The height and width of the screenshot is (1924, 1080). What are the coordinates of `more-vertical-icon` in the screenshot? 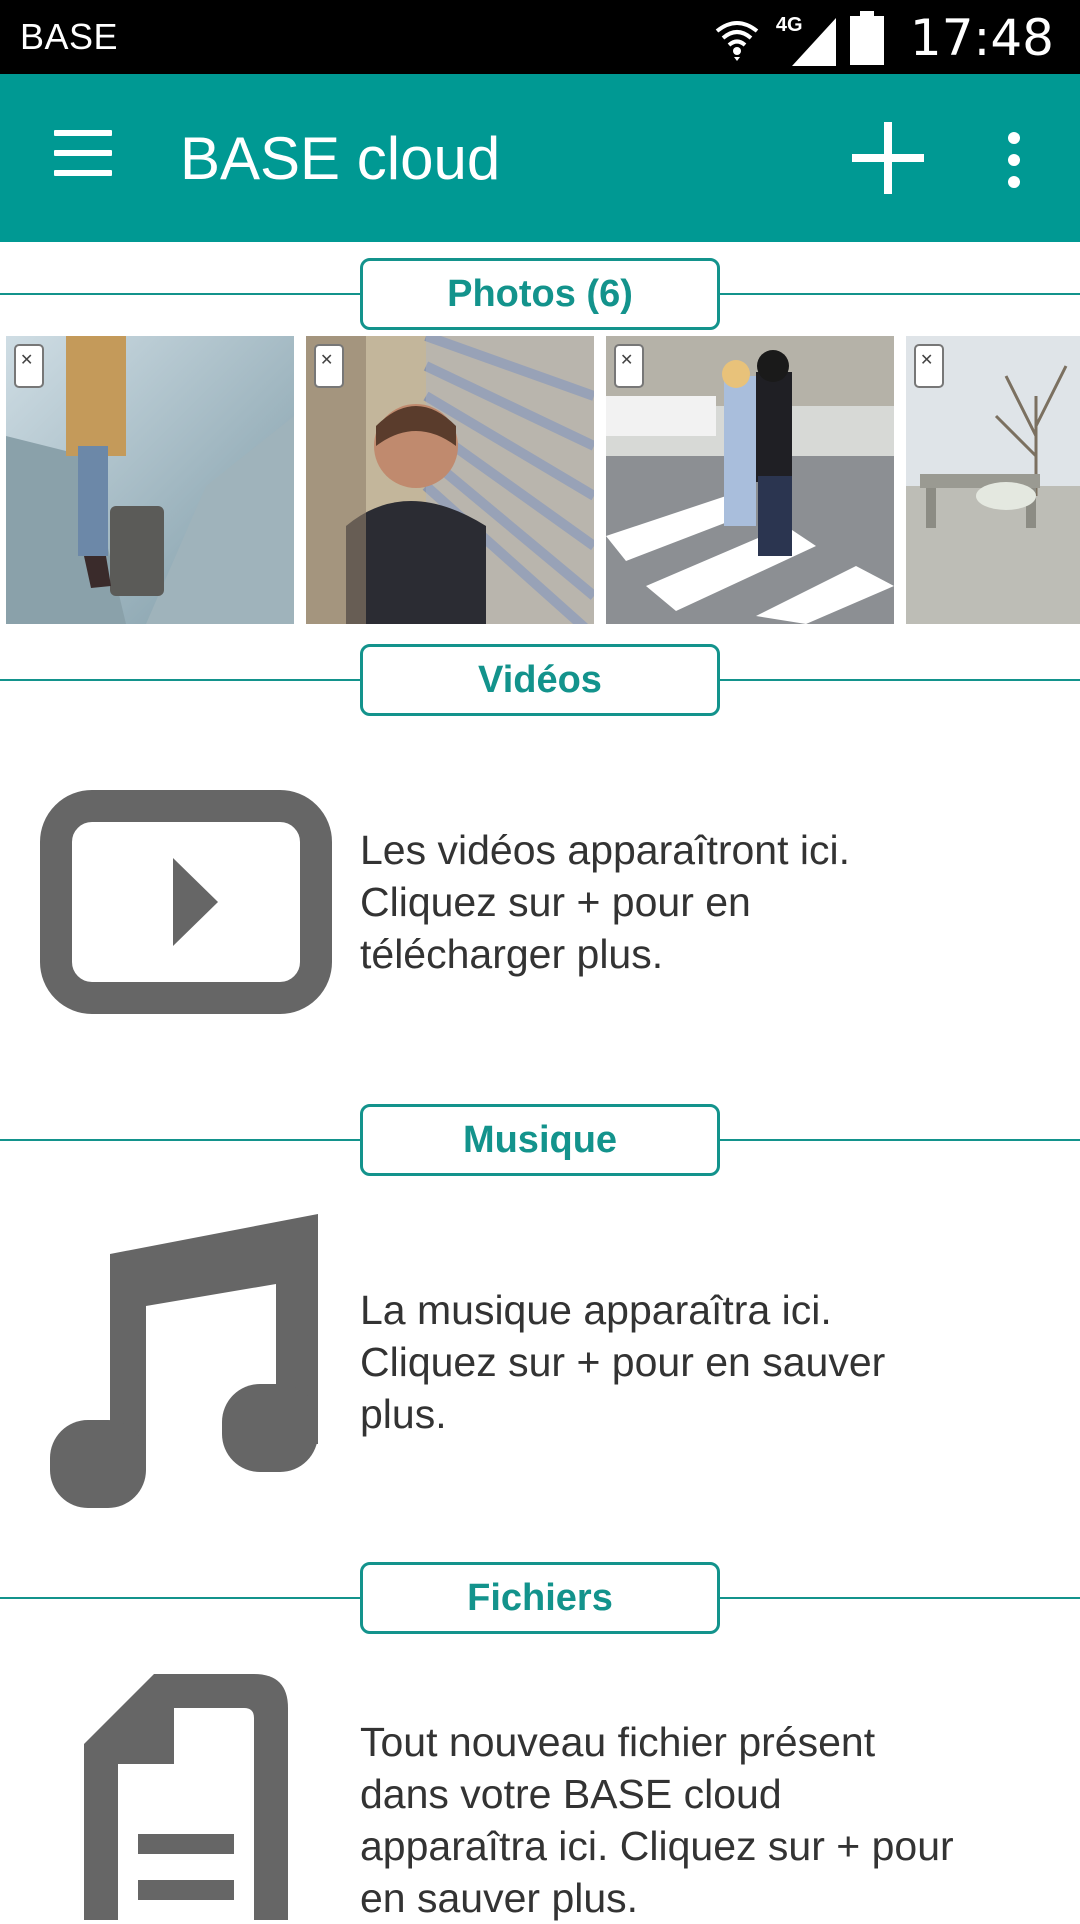 It's located at (1014, 160).